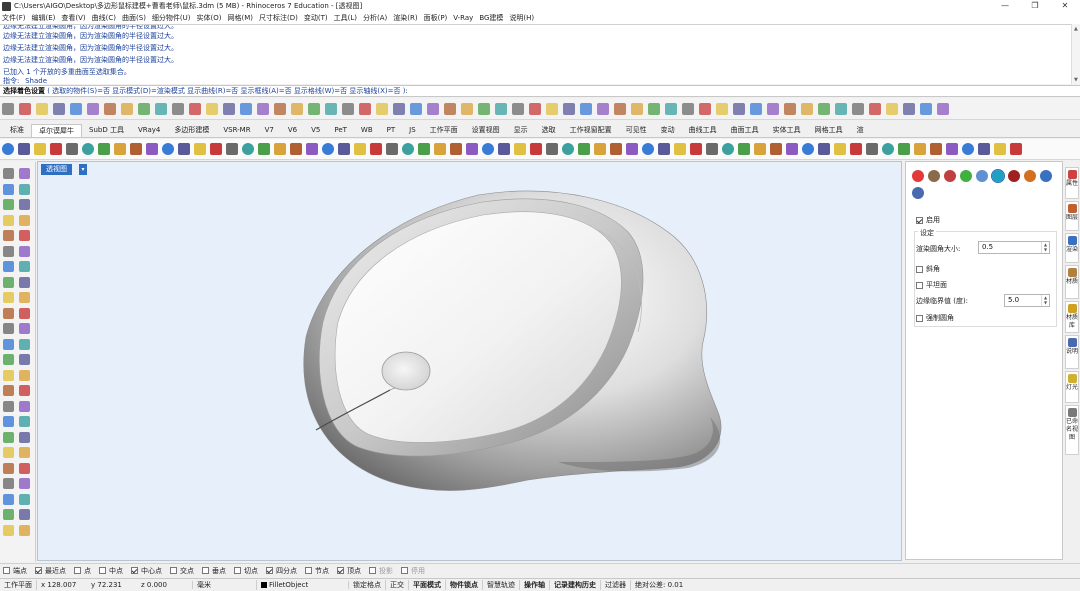  I want to click on planar-checkbox, so click(919, 285).